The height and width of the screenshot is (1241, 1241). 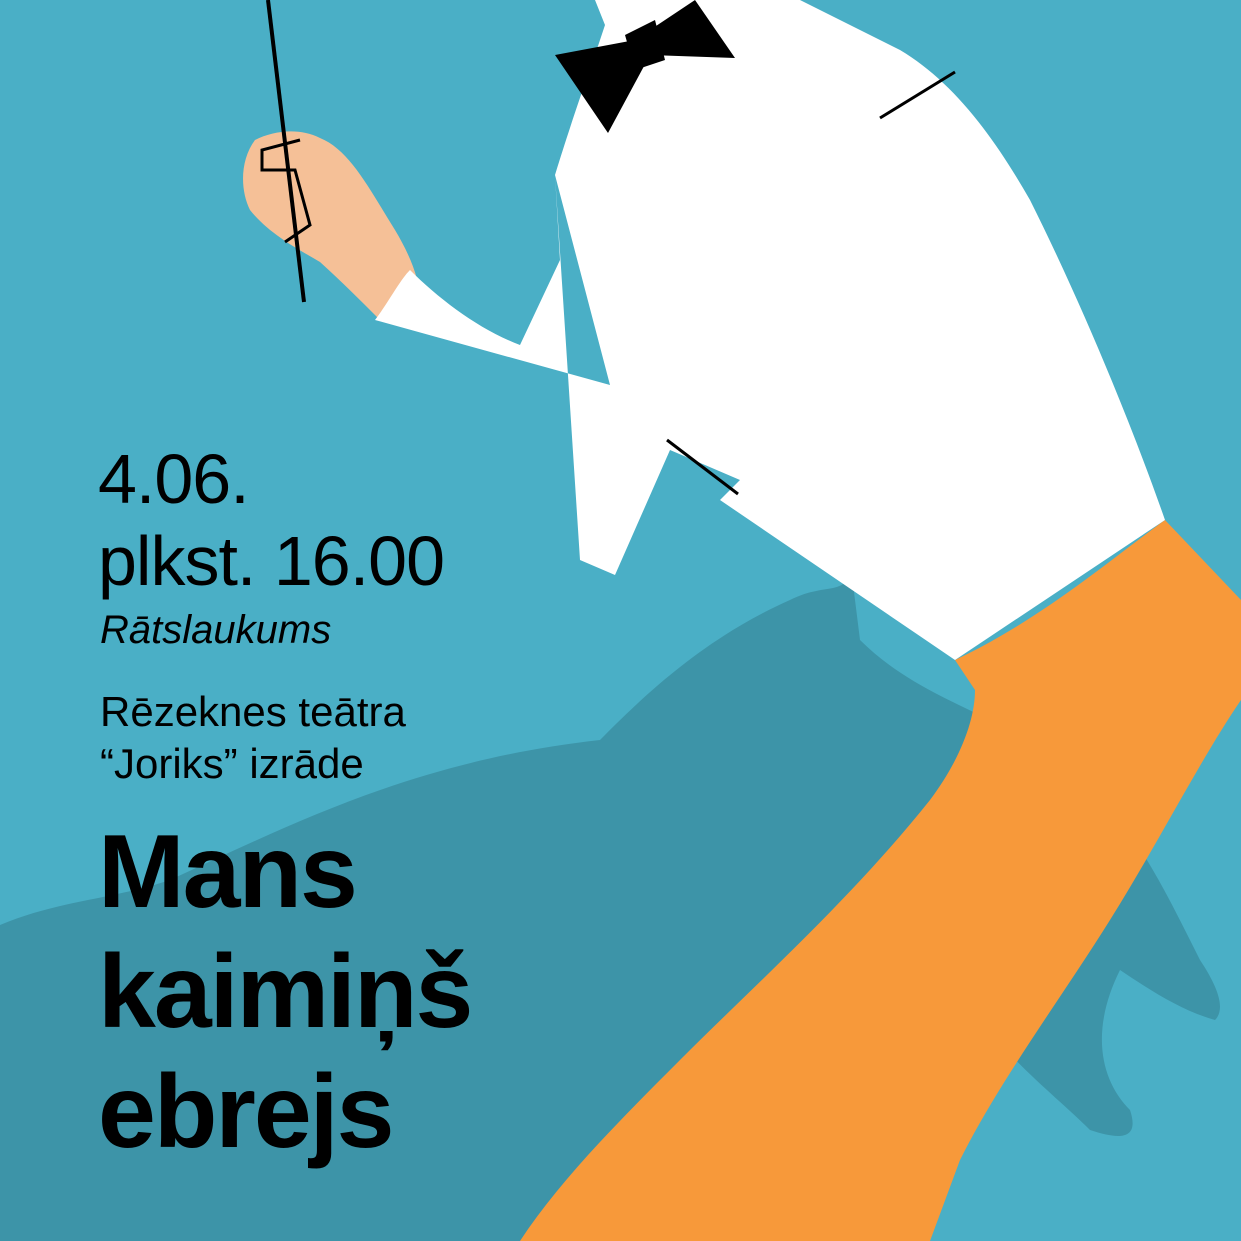 I want to click on event-date-time: 4.06. plkst. 16.00, so click(x=271, y=520).